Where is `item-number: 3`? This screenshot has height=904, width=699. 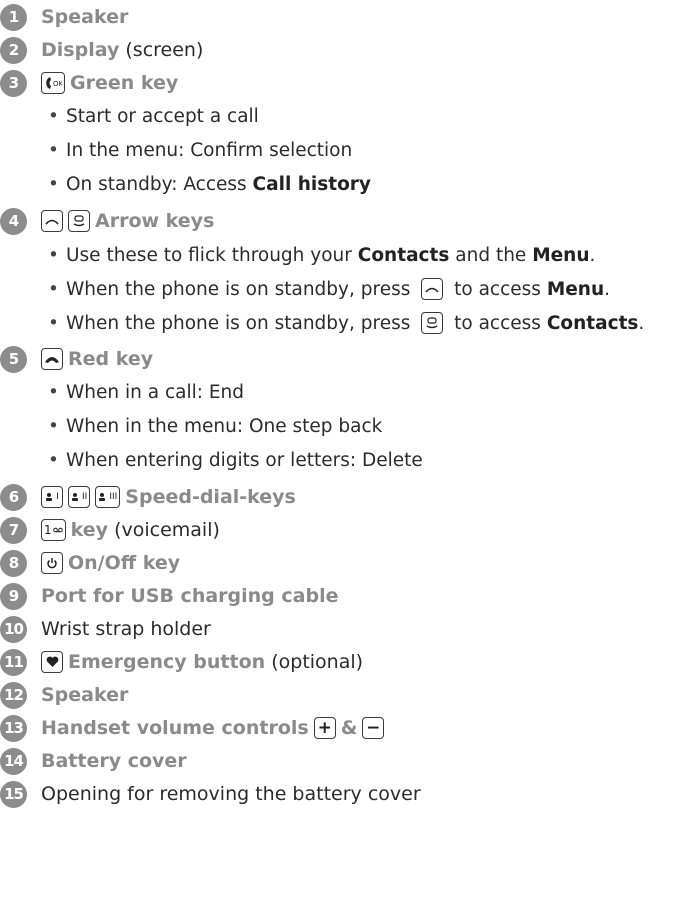
item-number: 3 is located at coordinates (13, 83).